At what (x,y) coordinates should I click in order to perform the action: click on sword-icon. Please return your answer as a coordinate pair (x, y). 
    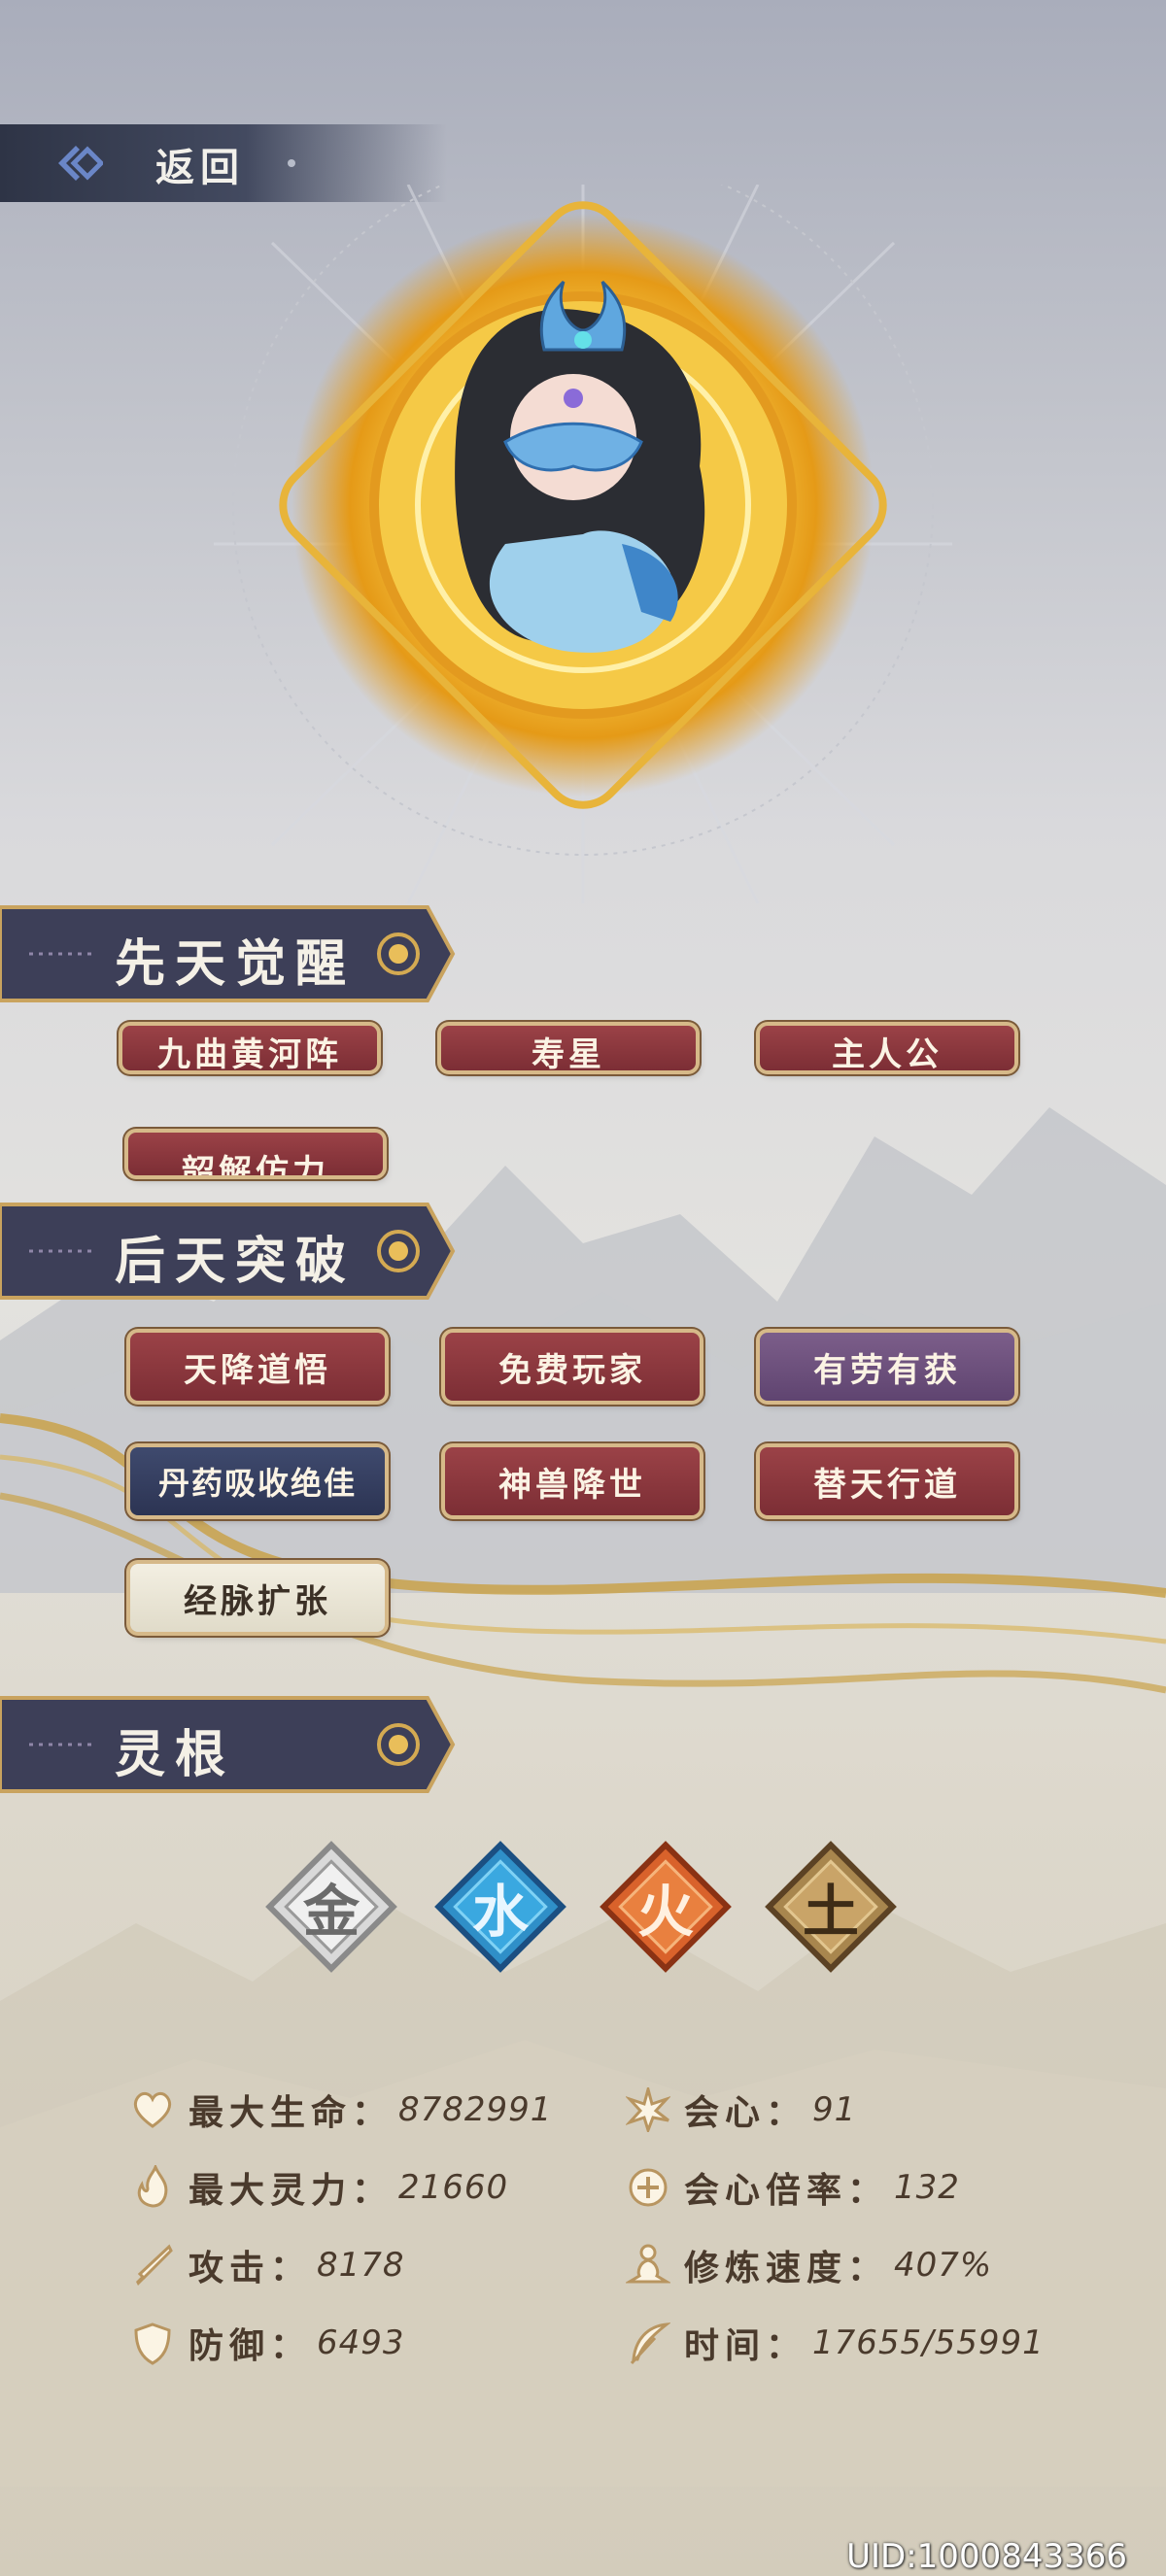
    Looking at the image, I should click on (154, 2265).